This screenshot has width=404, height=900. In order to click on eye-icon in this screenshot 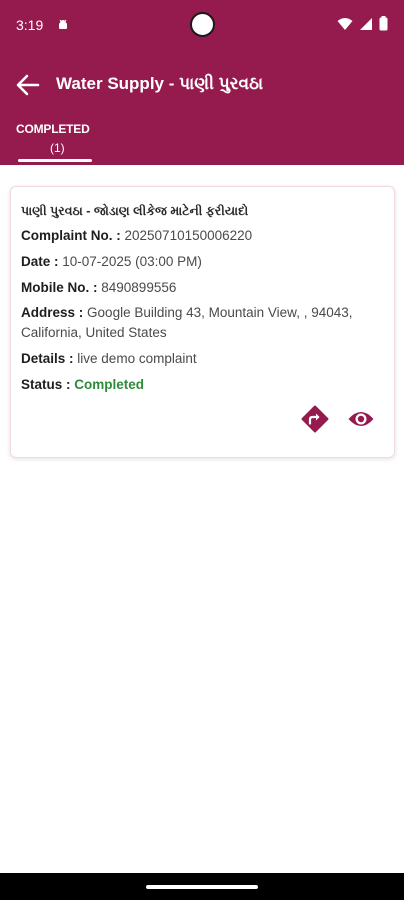, I will do `click(361, 419)`.